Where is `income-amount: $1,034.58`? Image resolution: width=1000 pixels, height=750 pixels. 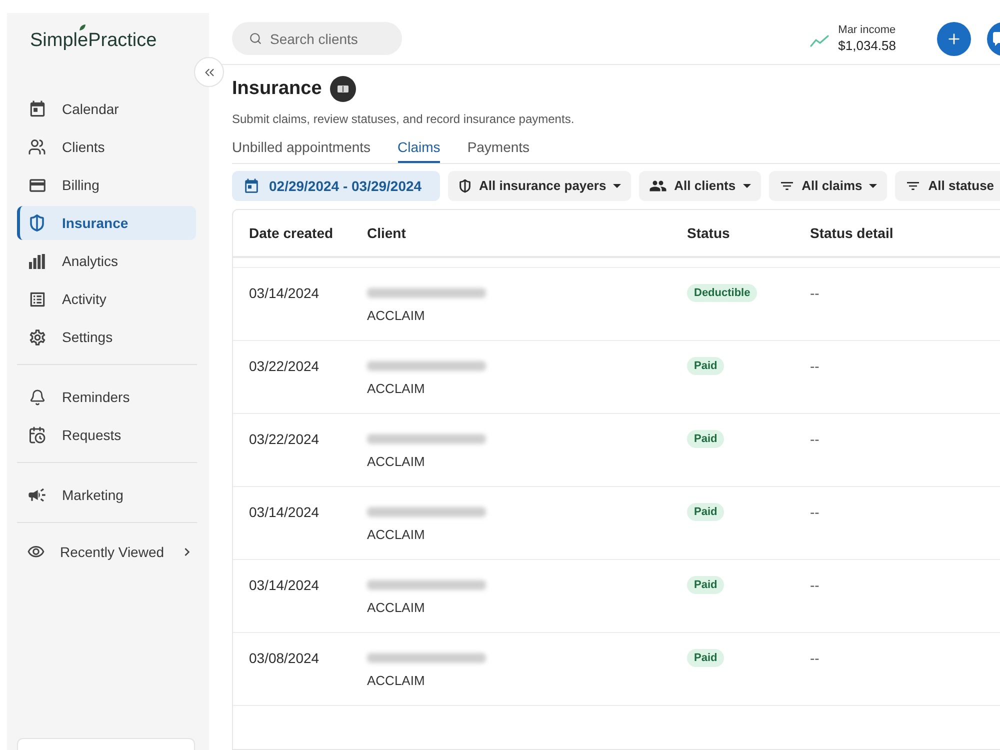
income-amount: $1,034.58 is located at coordinates (867, 45).